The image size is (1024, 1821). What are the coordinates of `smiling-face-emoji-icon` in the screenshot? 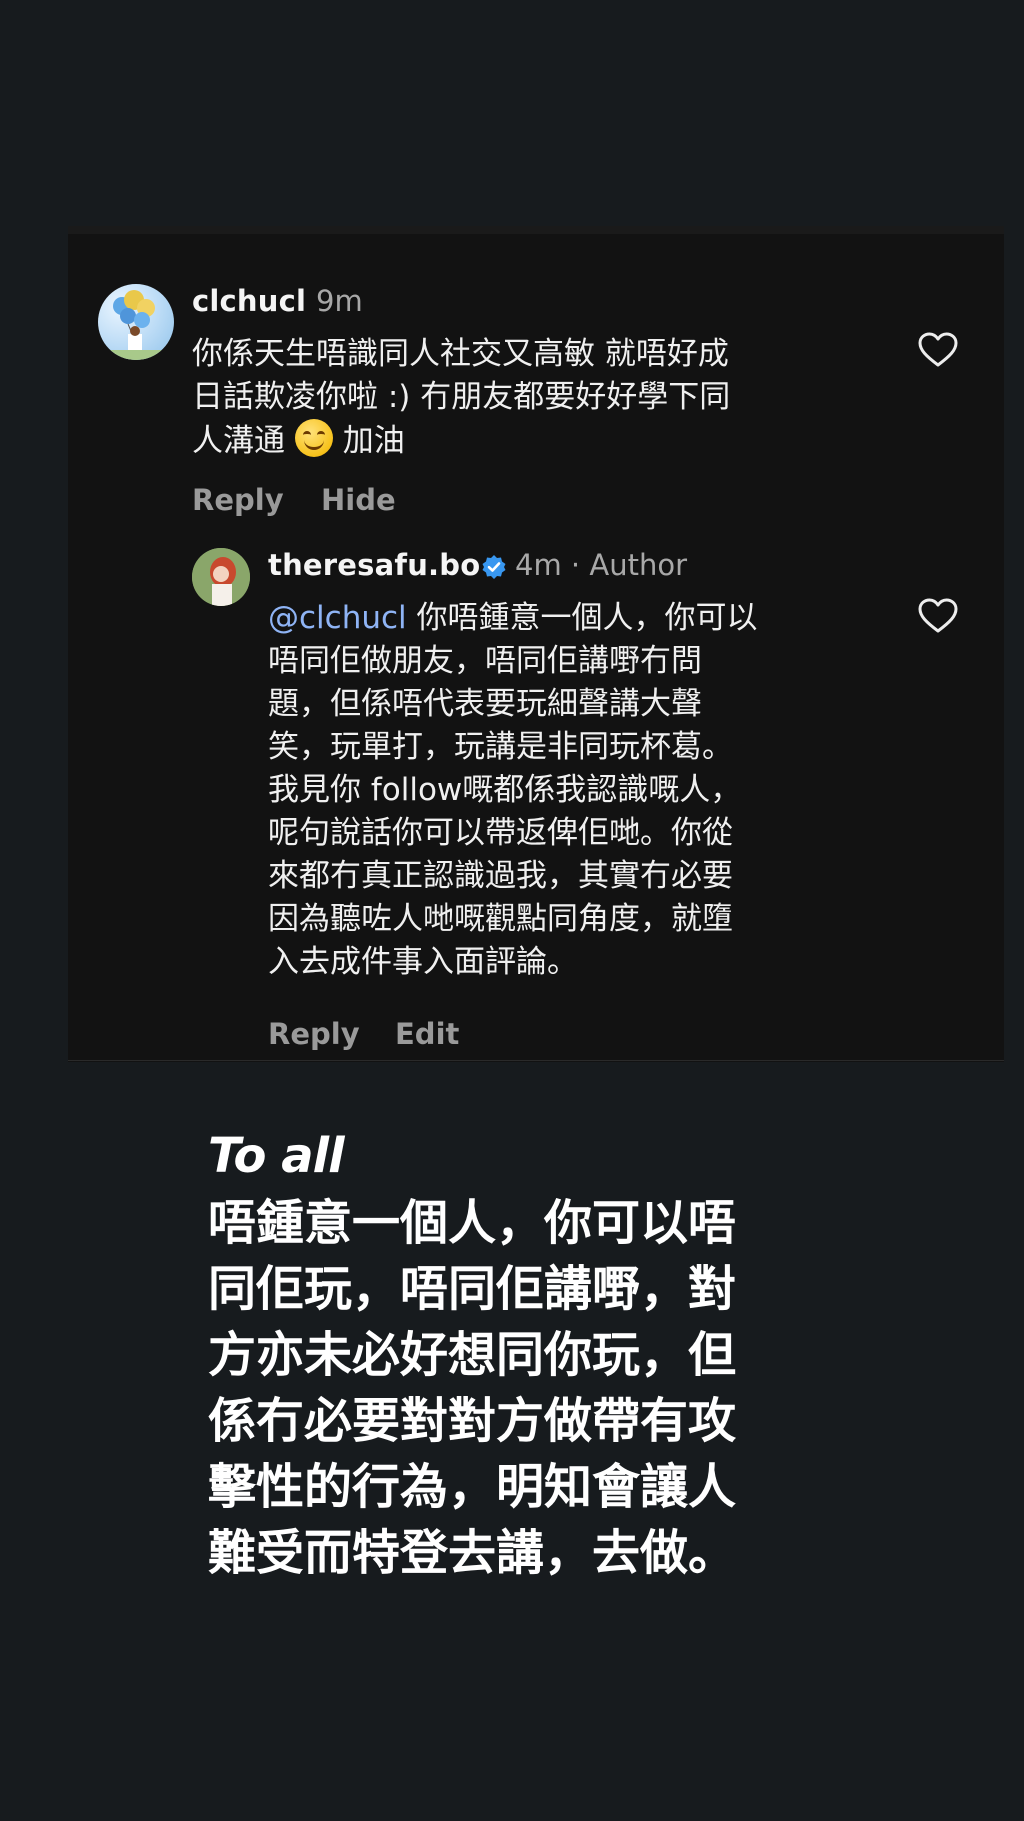 It's located at (313, 438).